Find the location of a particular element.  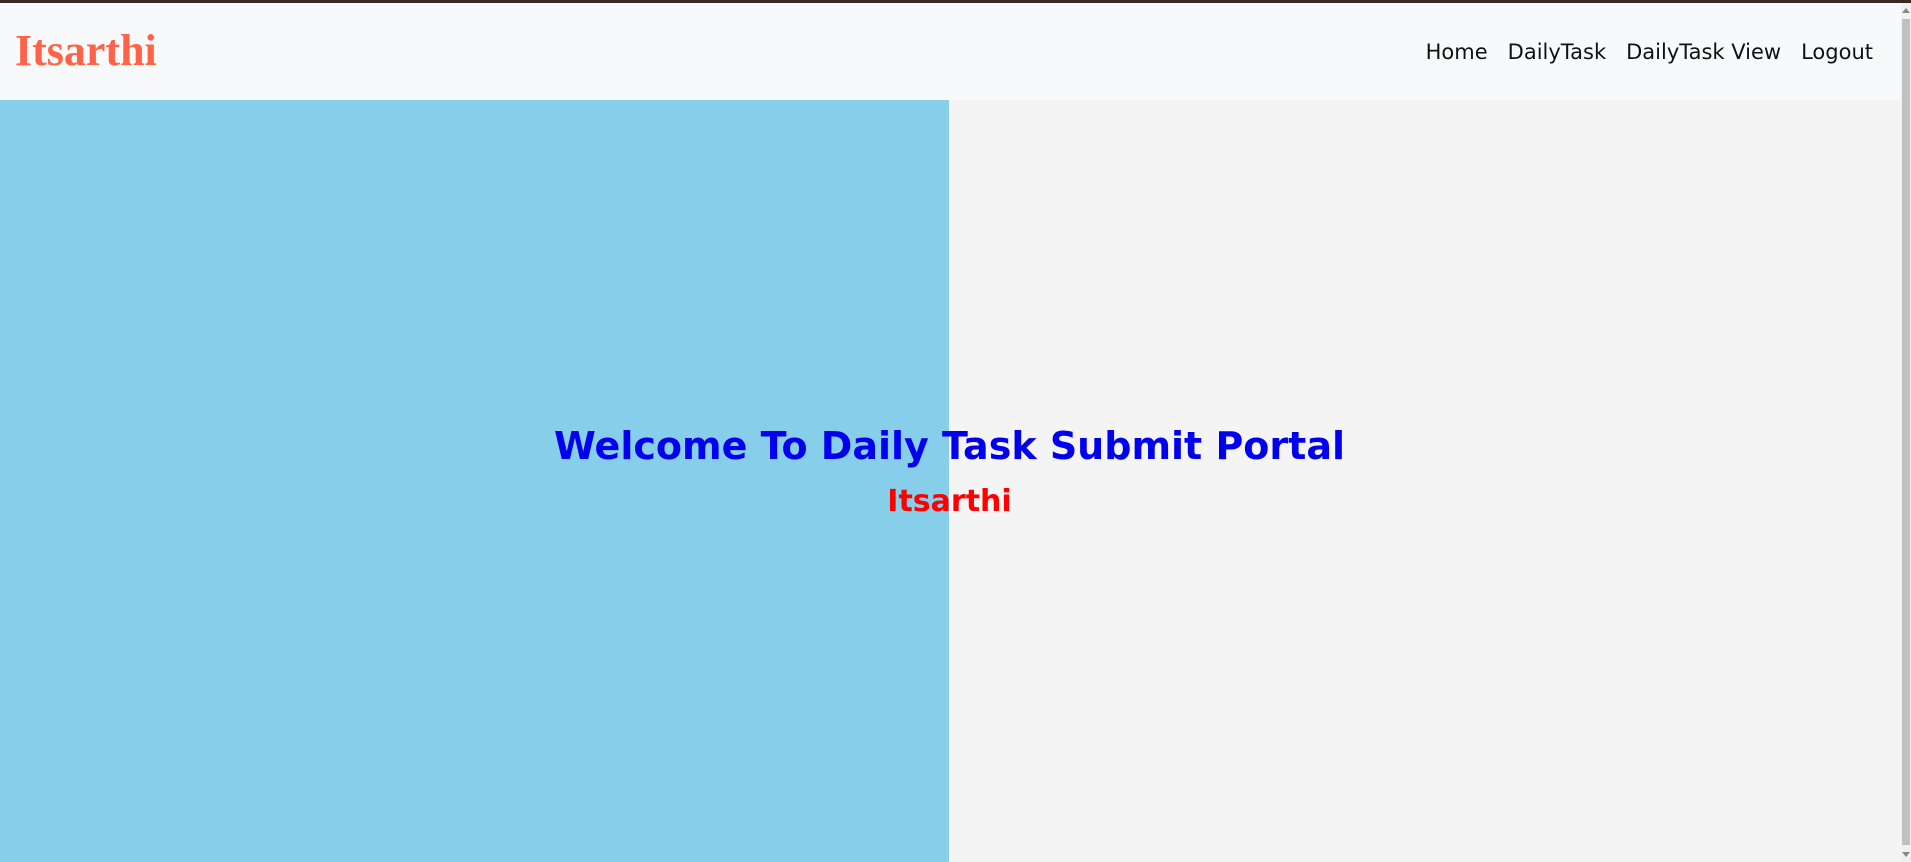

brand-logo: Itsarthi is located at coordinates (86, 51).